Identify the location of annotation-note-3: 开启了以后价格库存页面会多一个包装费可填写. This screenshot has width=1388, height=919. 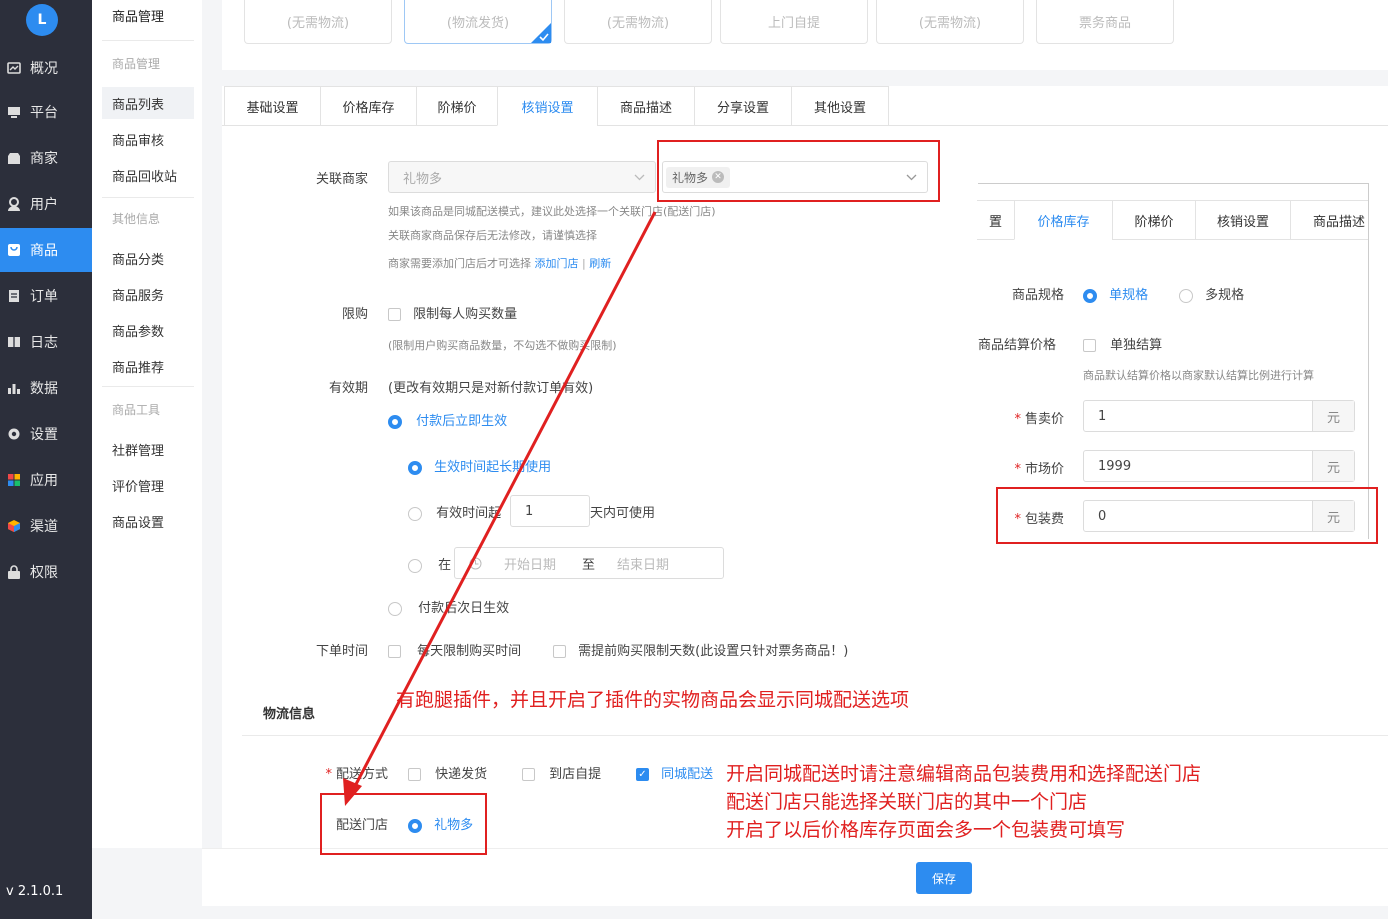
(926, 830).